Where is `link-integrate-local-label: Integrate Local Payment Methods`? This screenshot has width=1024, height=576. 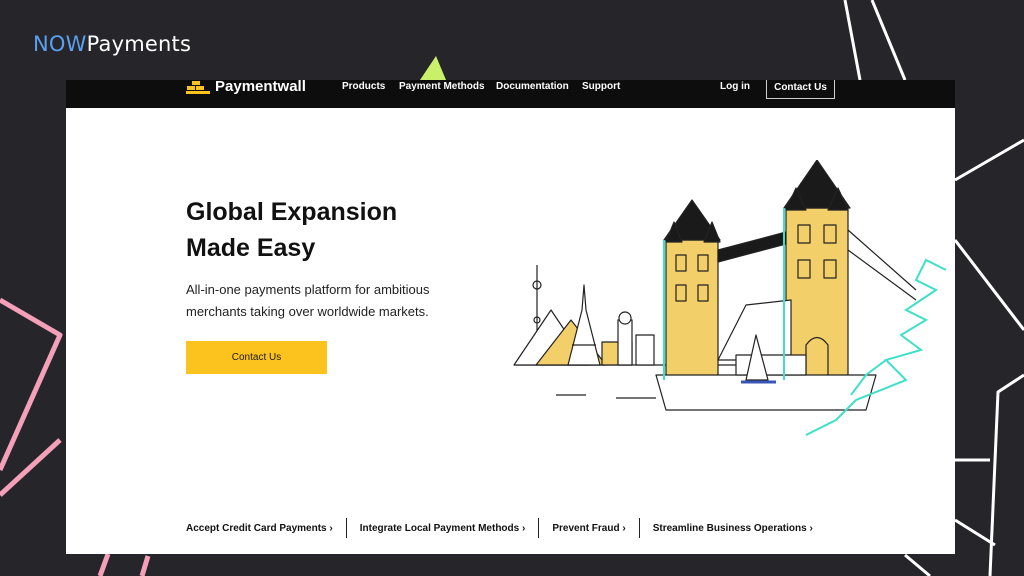 link-integrate-local-label: Integrate Local Payment Methods is located at coordinates (439, 528).